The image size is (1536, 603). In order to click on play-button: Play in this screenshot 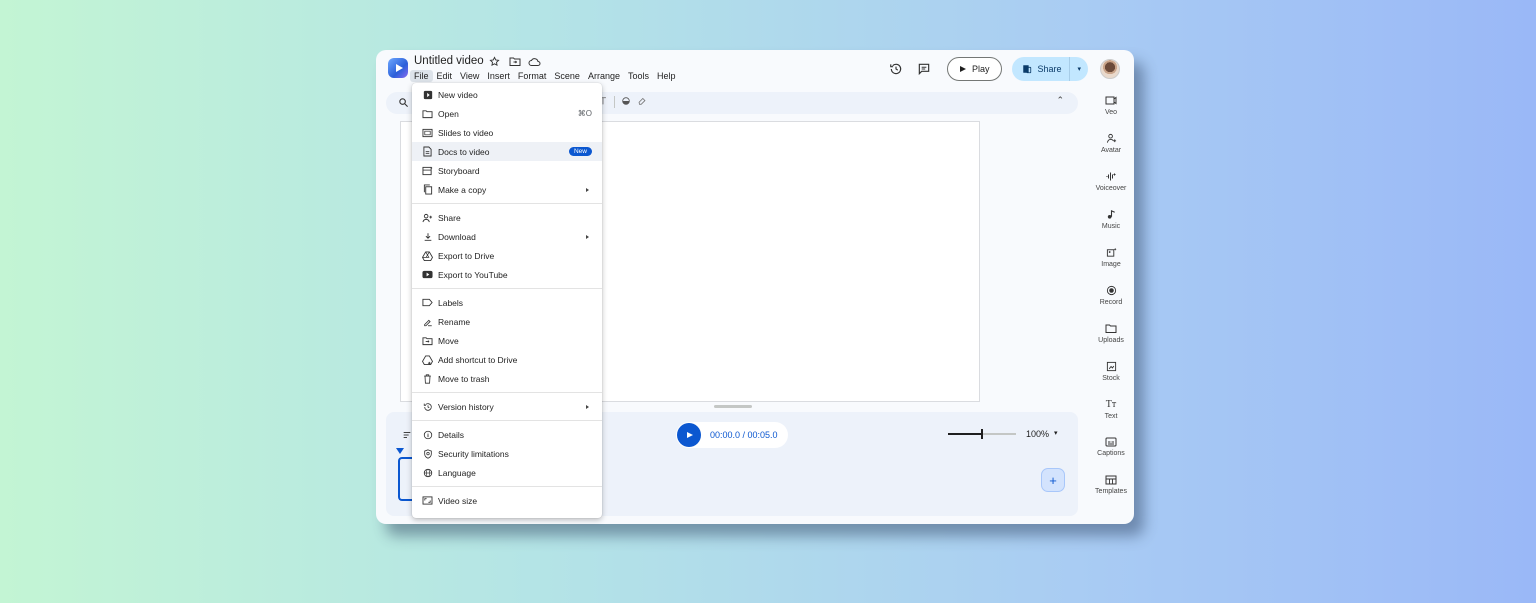, I will do `click(974, 69)`.